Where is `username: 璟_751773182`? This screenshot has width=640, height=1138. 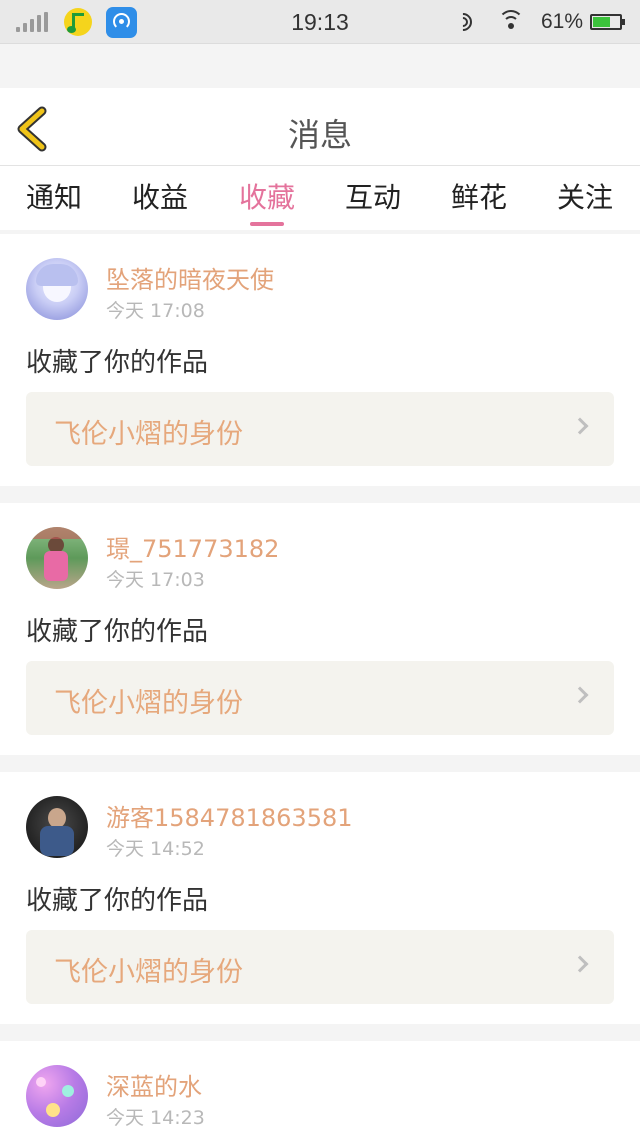
username: 璟_751773182 is located at coordinates (192, 546).